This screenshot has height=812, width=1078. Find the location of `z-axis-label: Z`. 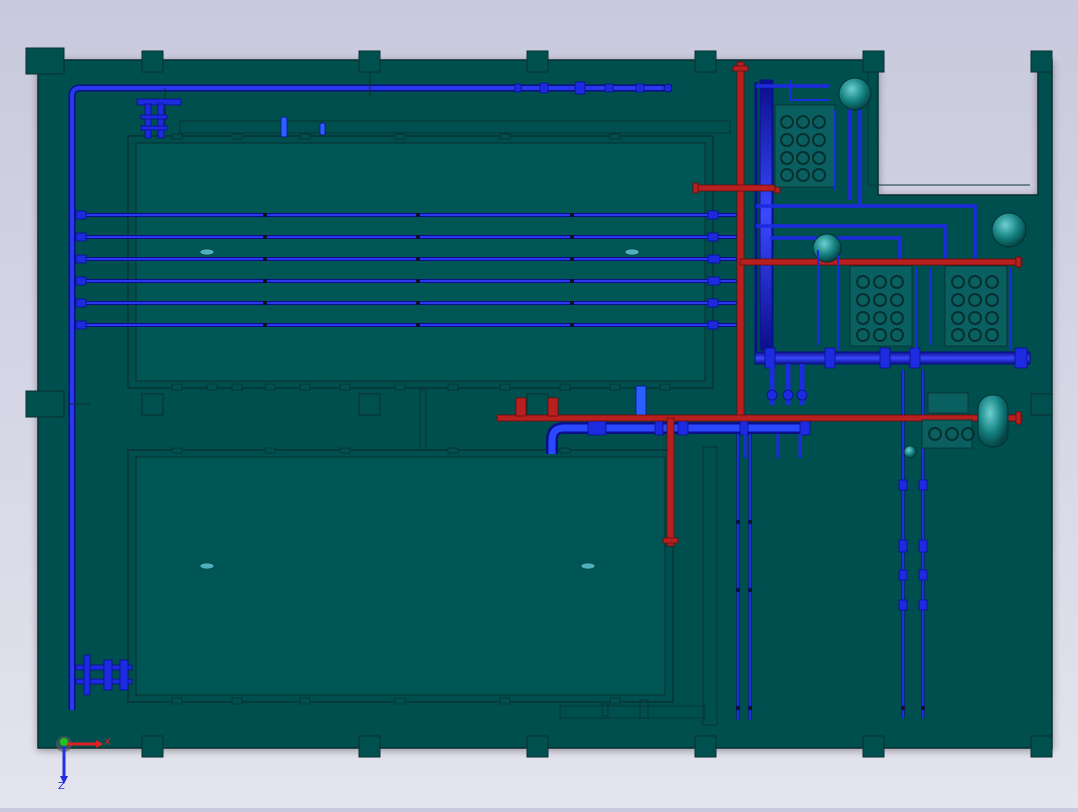

z-axis-label: Z is located at coordinates (61, 786).